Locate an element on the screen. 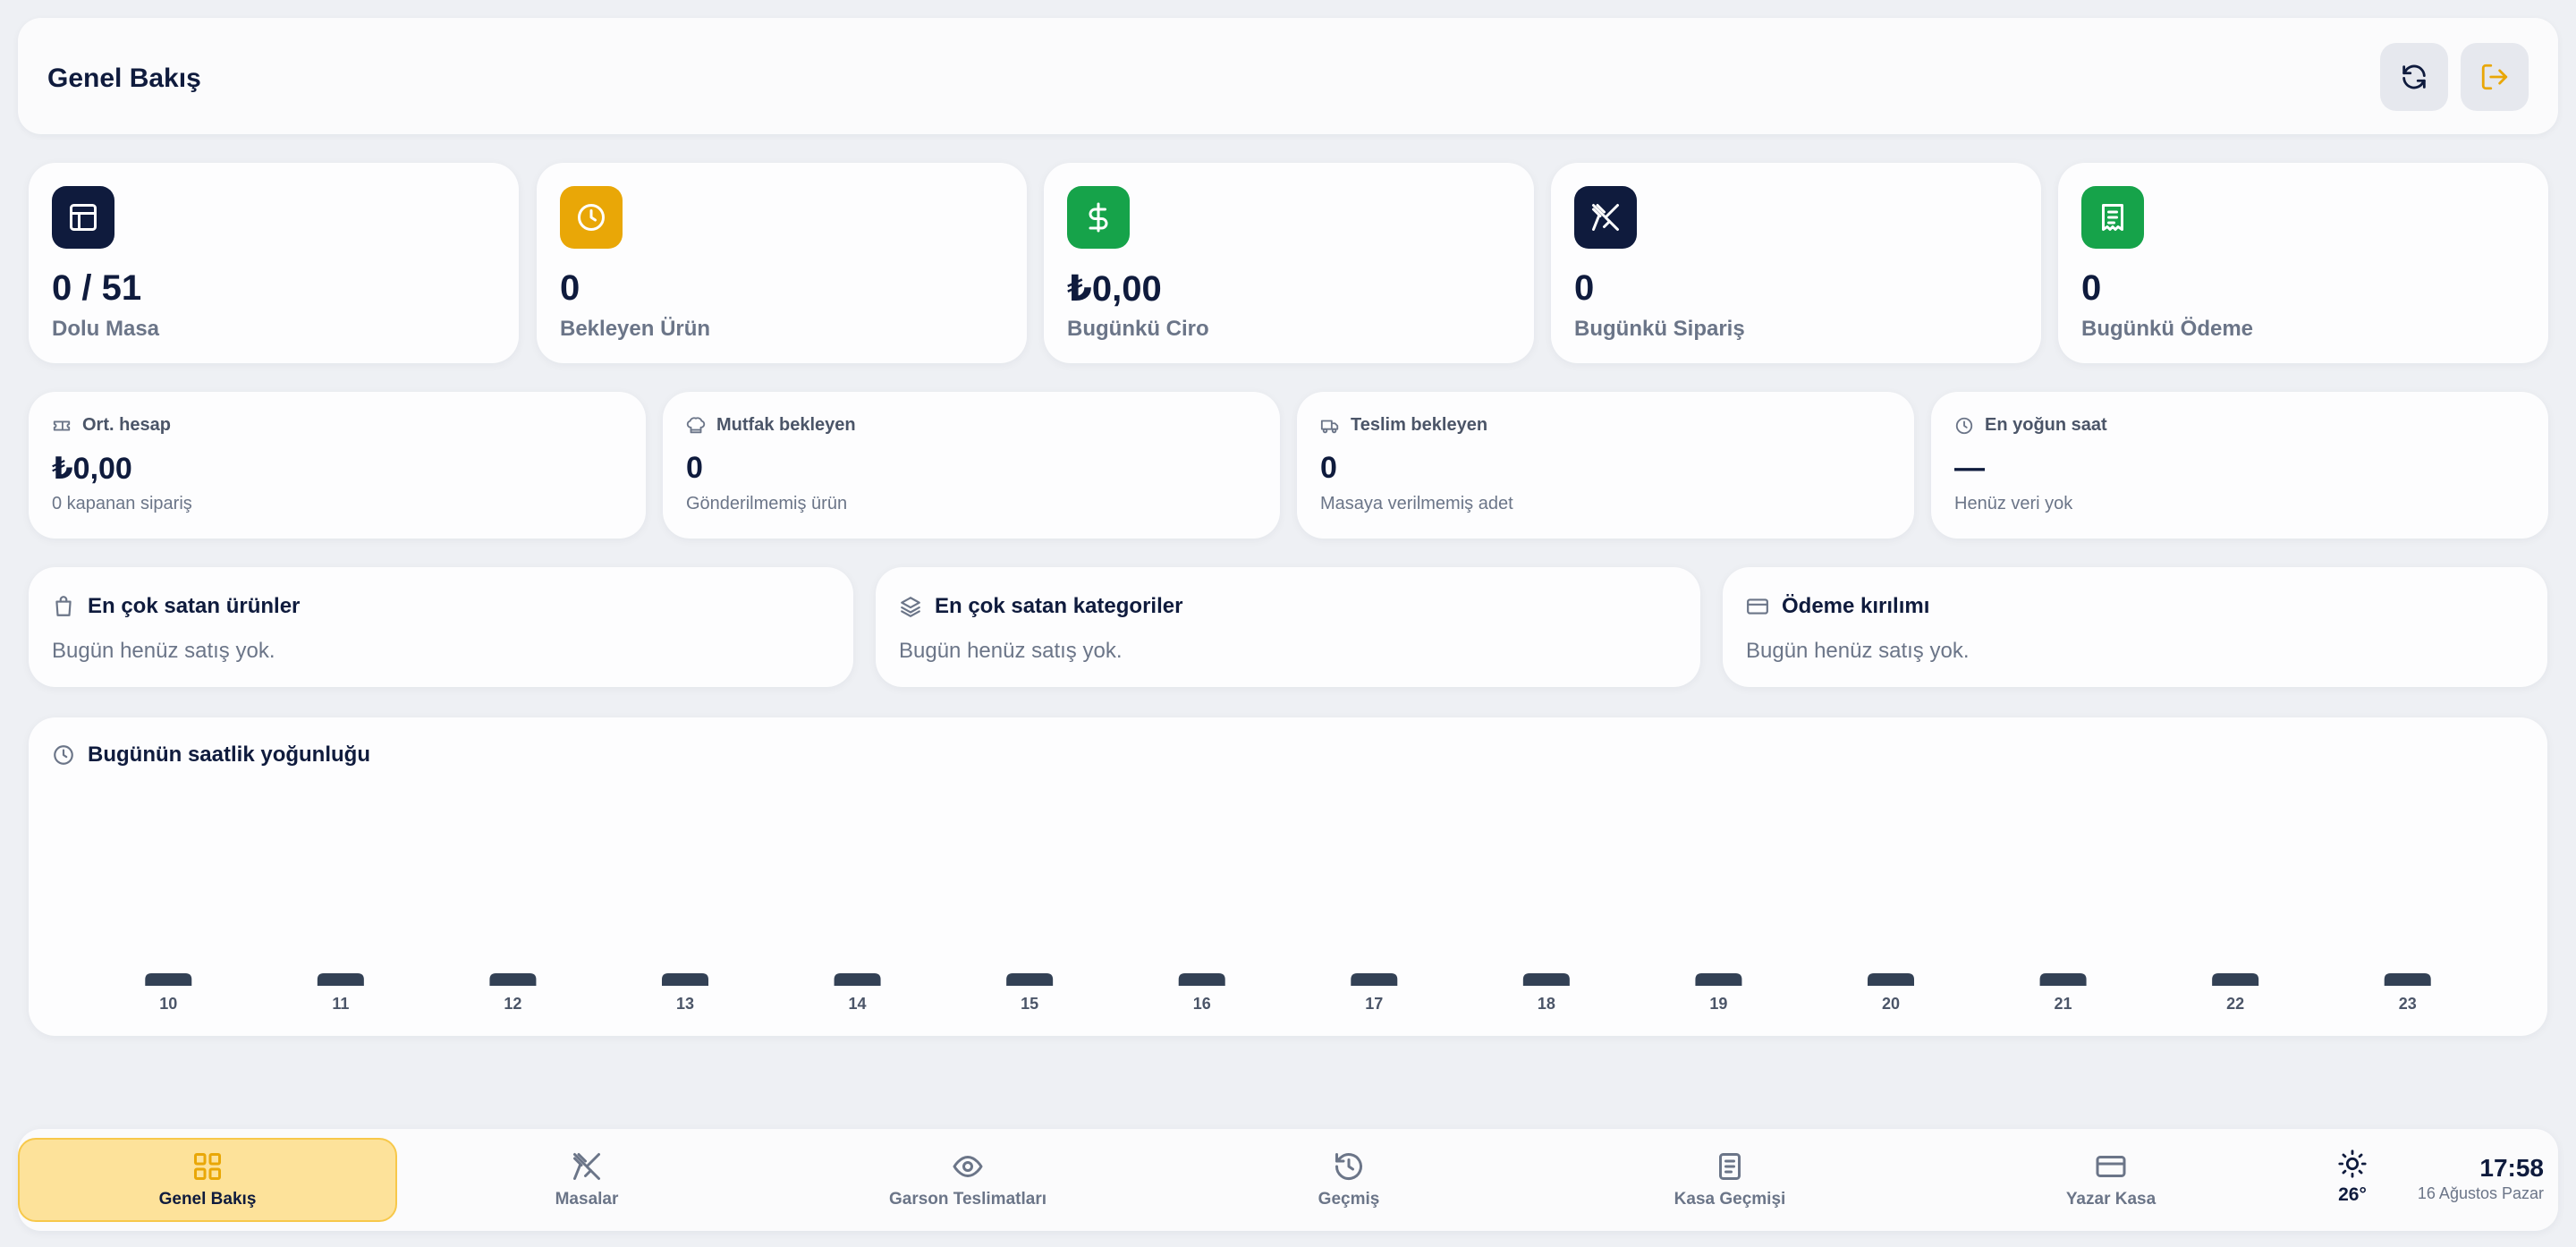 The image size is (2576, 1247). list-header: En çok satan ürünler is located at coordinates (176, 606).